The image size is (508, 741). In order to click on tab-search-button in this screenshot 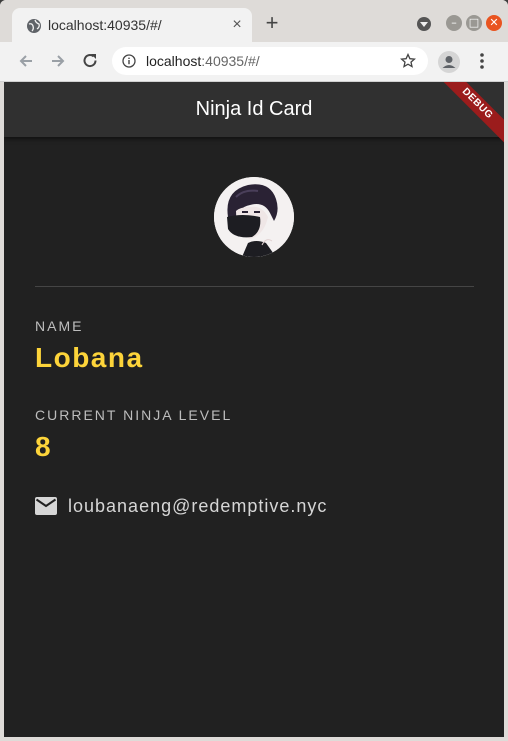, I will do `click(424, 24)`.